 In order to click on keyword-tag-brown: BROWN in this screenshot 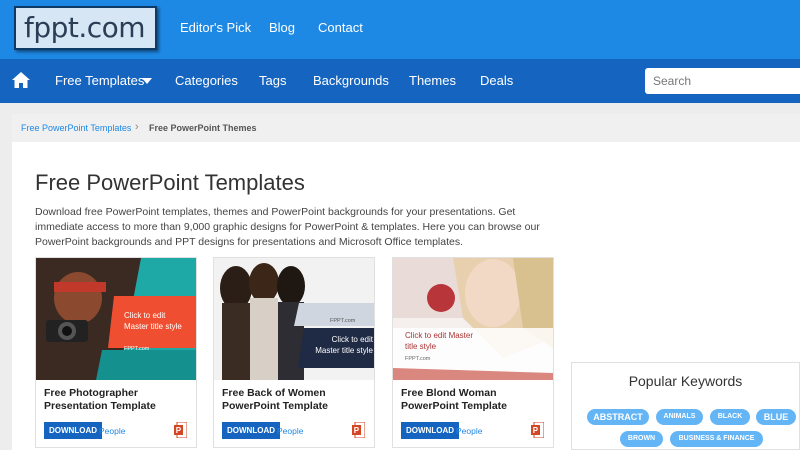, I will do `click(641, 439)`.